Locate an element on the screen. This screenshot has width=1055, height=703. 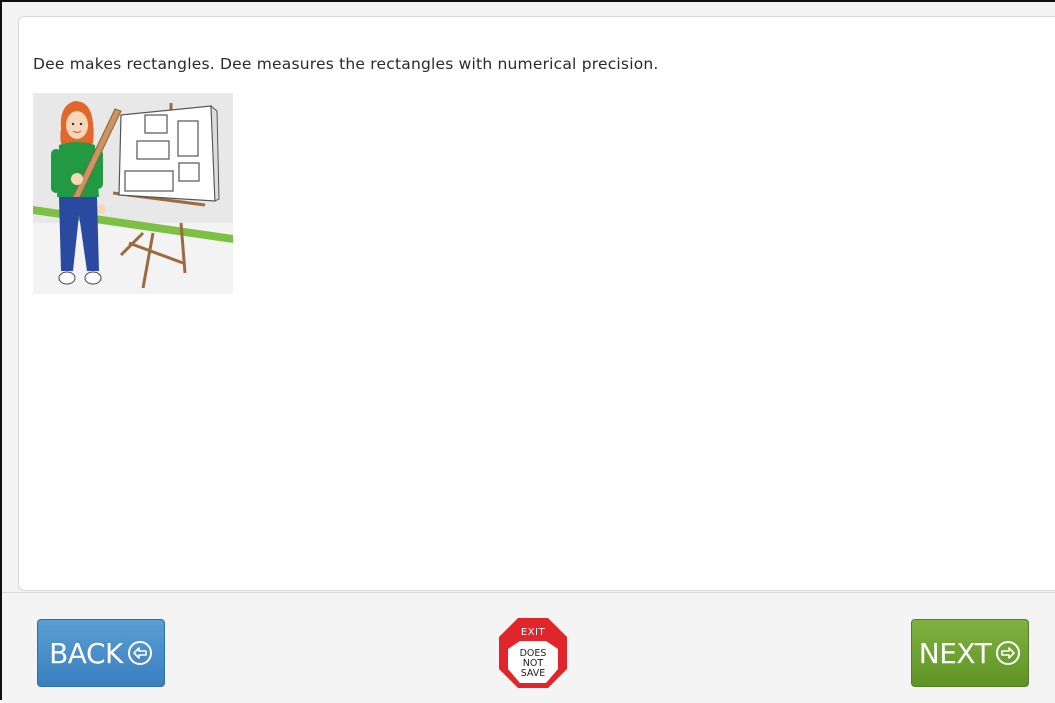
girl-with-ruler-and-easel-image is located at coordinates (133, 193).